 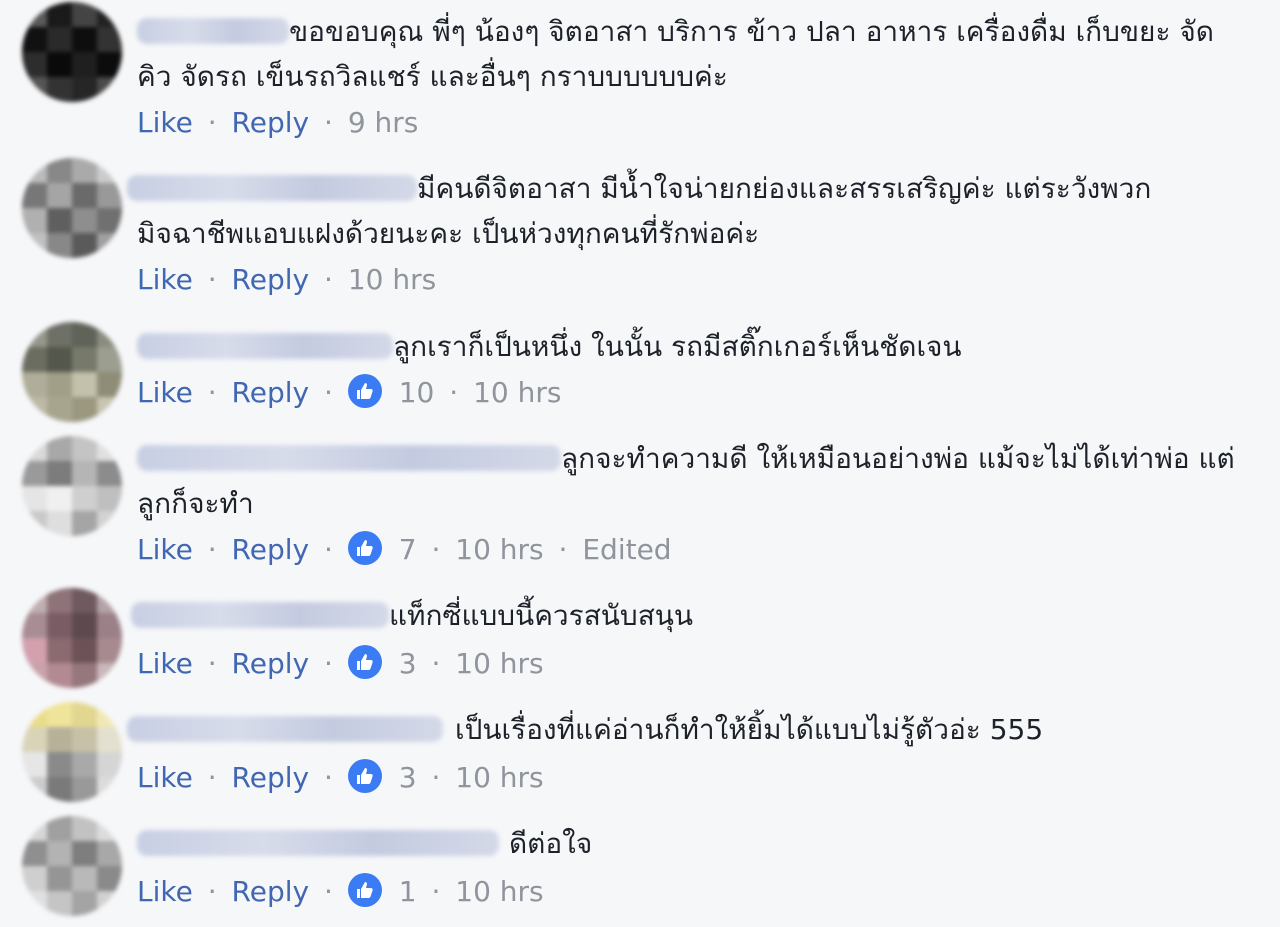 I want to click on comment-actions: Like · Reply · 7 · 10 hrs · Edited, so click(x=404, y=550).